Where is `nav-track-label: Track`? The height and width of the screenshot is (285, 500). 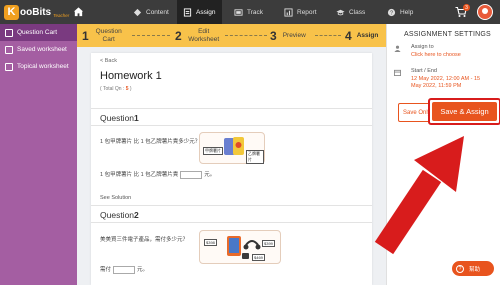
nav-track-label: Track is located at coordinates (255, 12).